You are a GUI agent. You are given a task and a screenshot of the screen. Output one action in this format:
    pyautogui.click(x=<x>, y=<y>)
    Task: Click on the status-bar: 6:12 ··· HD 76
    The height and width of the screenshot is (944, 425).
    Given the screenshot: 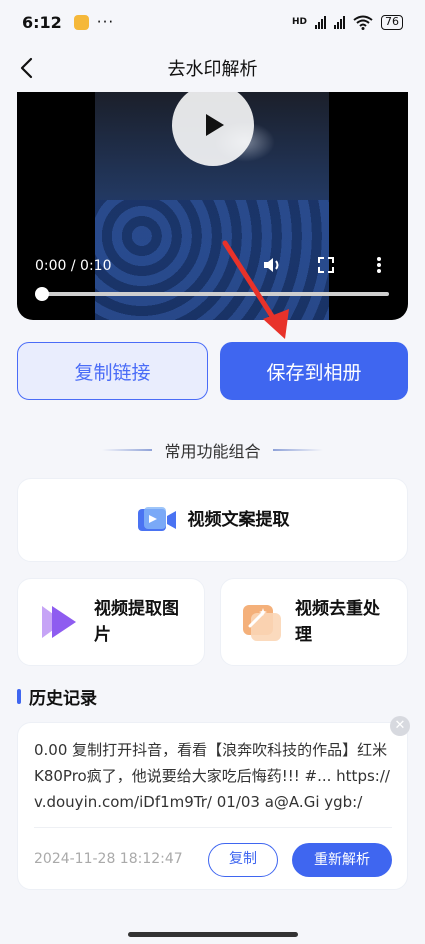 What is the action you would take?
    pyautogui.click(x=212, y=22)
    